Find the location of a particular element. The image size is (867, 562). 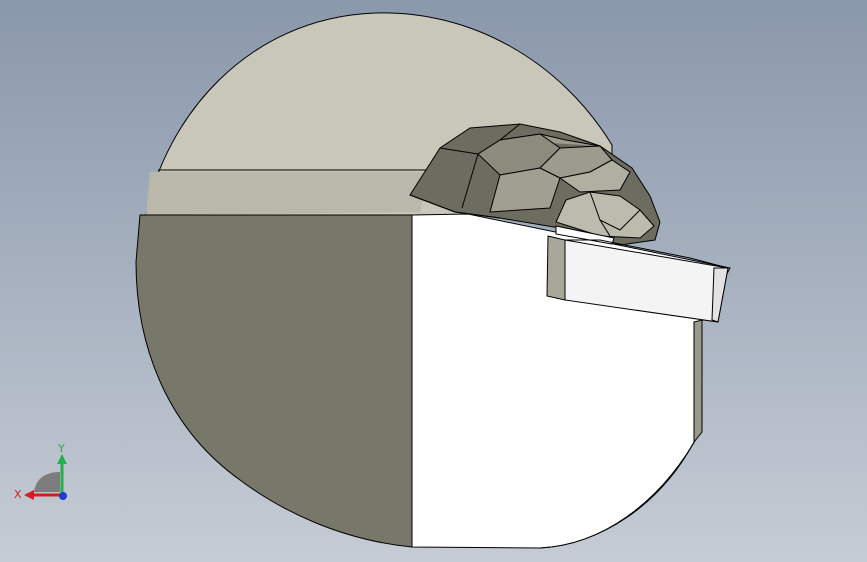

y-axis-label: Y is located at coordinates (61, 448).